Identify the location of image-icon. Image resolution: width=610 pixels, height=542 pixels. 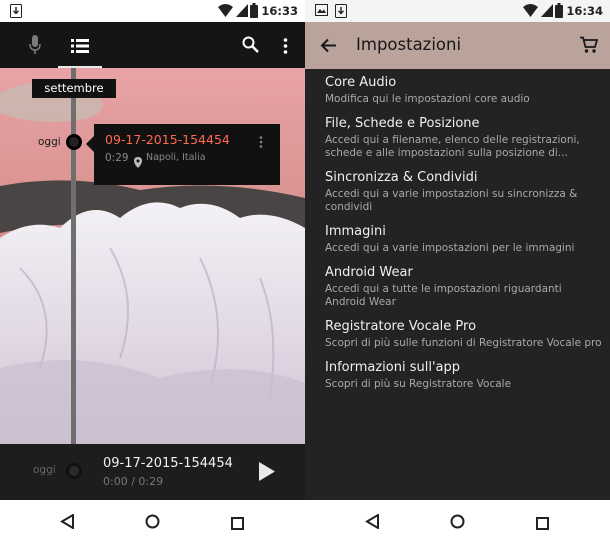
(321, 11).